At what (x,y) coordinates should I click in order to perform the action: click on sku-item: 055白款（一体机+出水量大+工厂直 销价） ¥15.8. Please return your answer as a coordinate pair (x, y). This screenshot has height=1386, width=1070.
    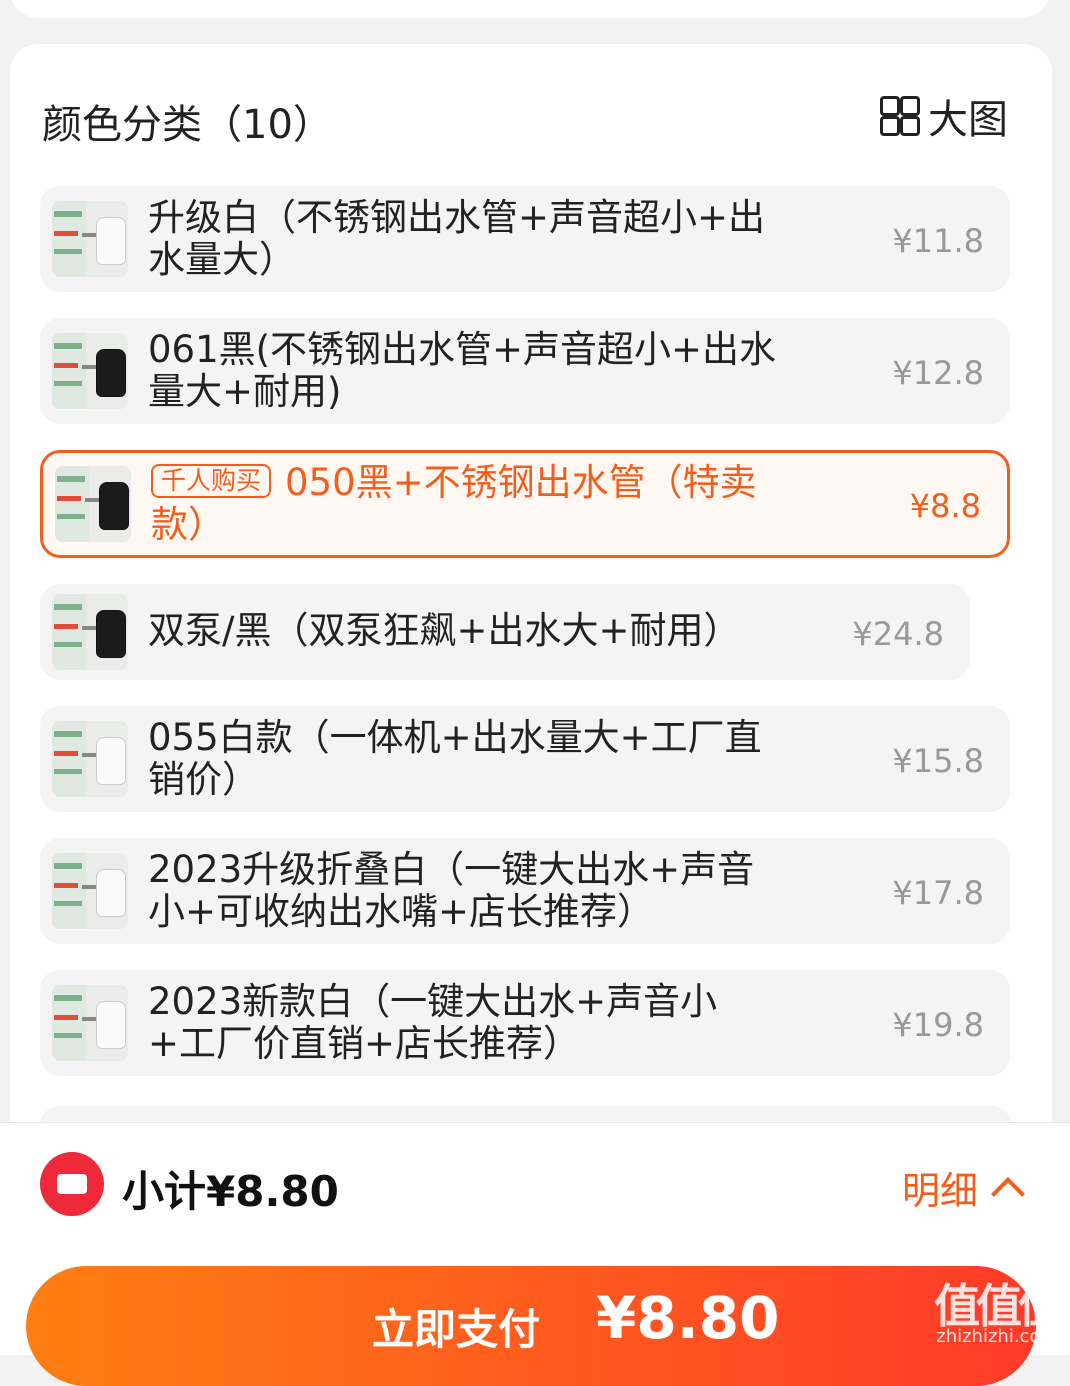
    Looking at the image, I should click on (525, 759).